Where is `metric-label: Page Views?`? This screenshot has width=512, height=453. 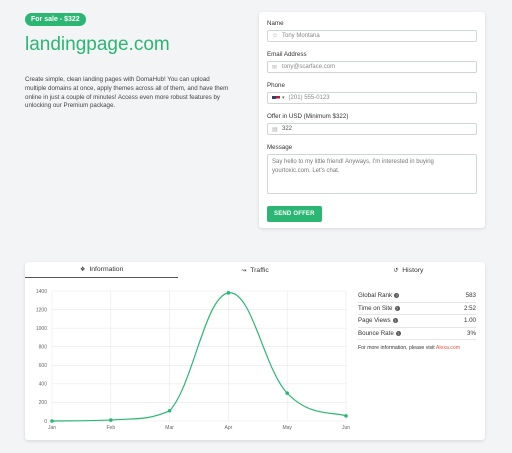 metric-label: Page Views? is located at coordinates (378, 320).